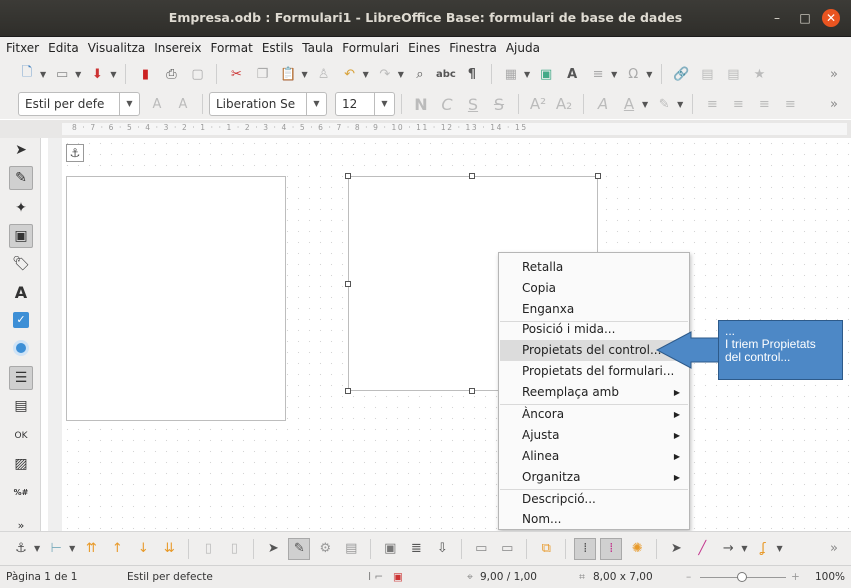 This screenshot has width=851, height=588. Describe the element at coordinates (585, 548) in the screenshot. I see `display-grid-icon: ⁞` at that location.